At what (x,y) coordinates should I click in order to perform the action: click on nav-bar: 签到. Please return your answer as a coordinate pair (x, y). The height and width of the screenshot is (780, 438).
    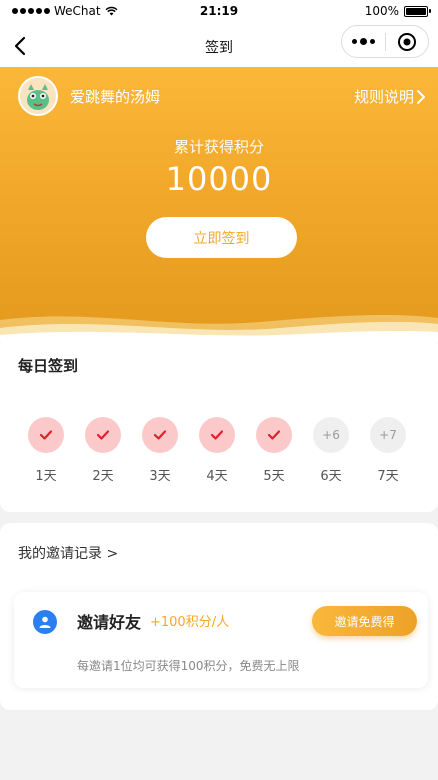
    Looking at the image, I should click on (219, 46).